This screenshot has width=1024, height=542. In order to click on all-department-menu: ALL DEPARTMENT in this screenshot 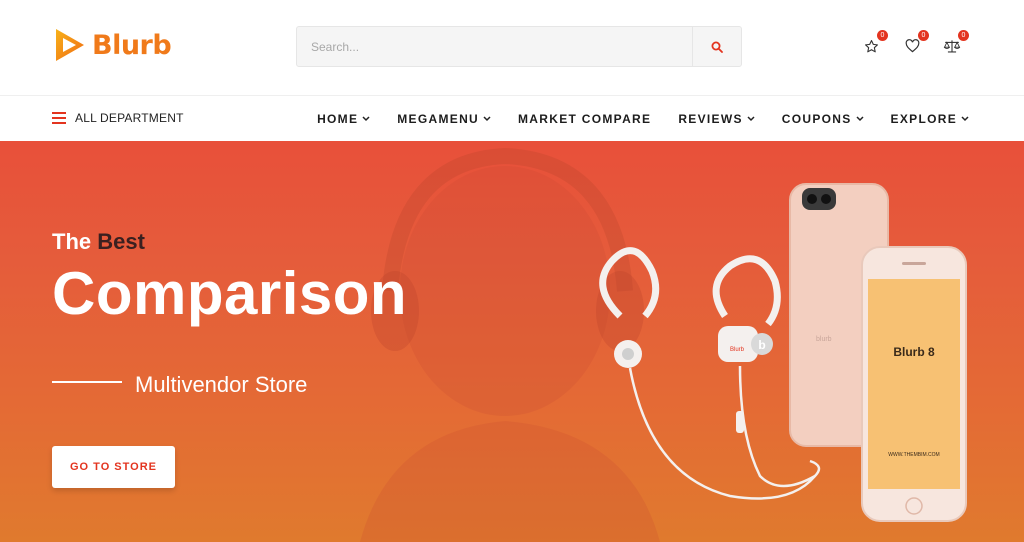, I will do `click(118, 118)`.